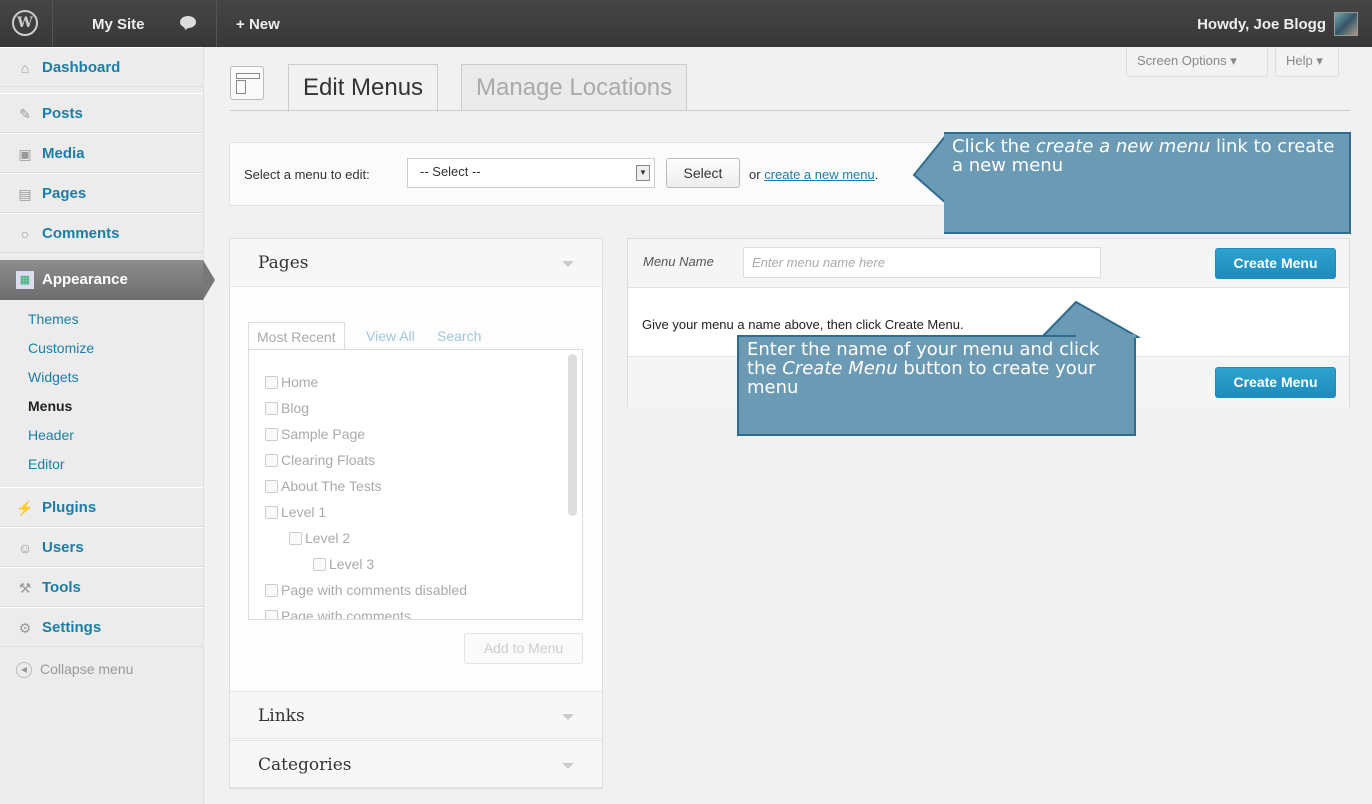 This screenshot has height=804, width=1372. I want to click on list-item: Clearing Floats, so click(320, 460).